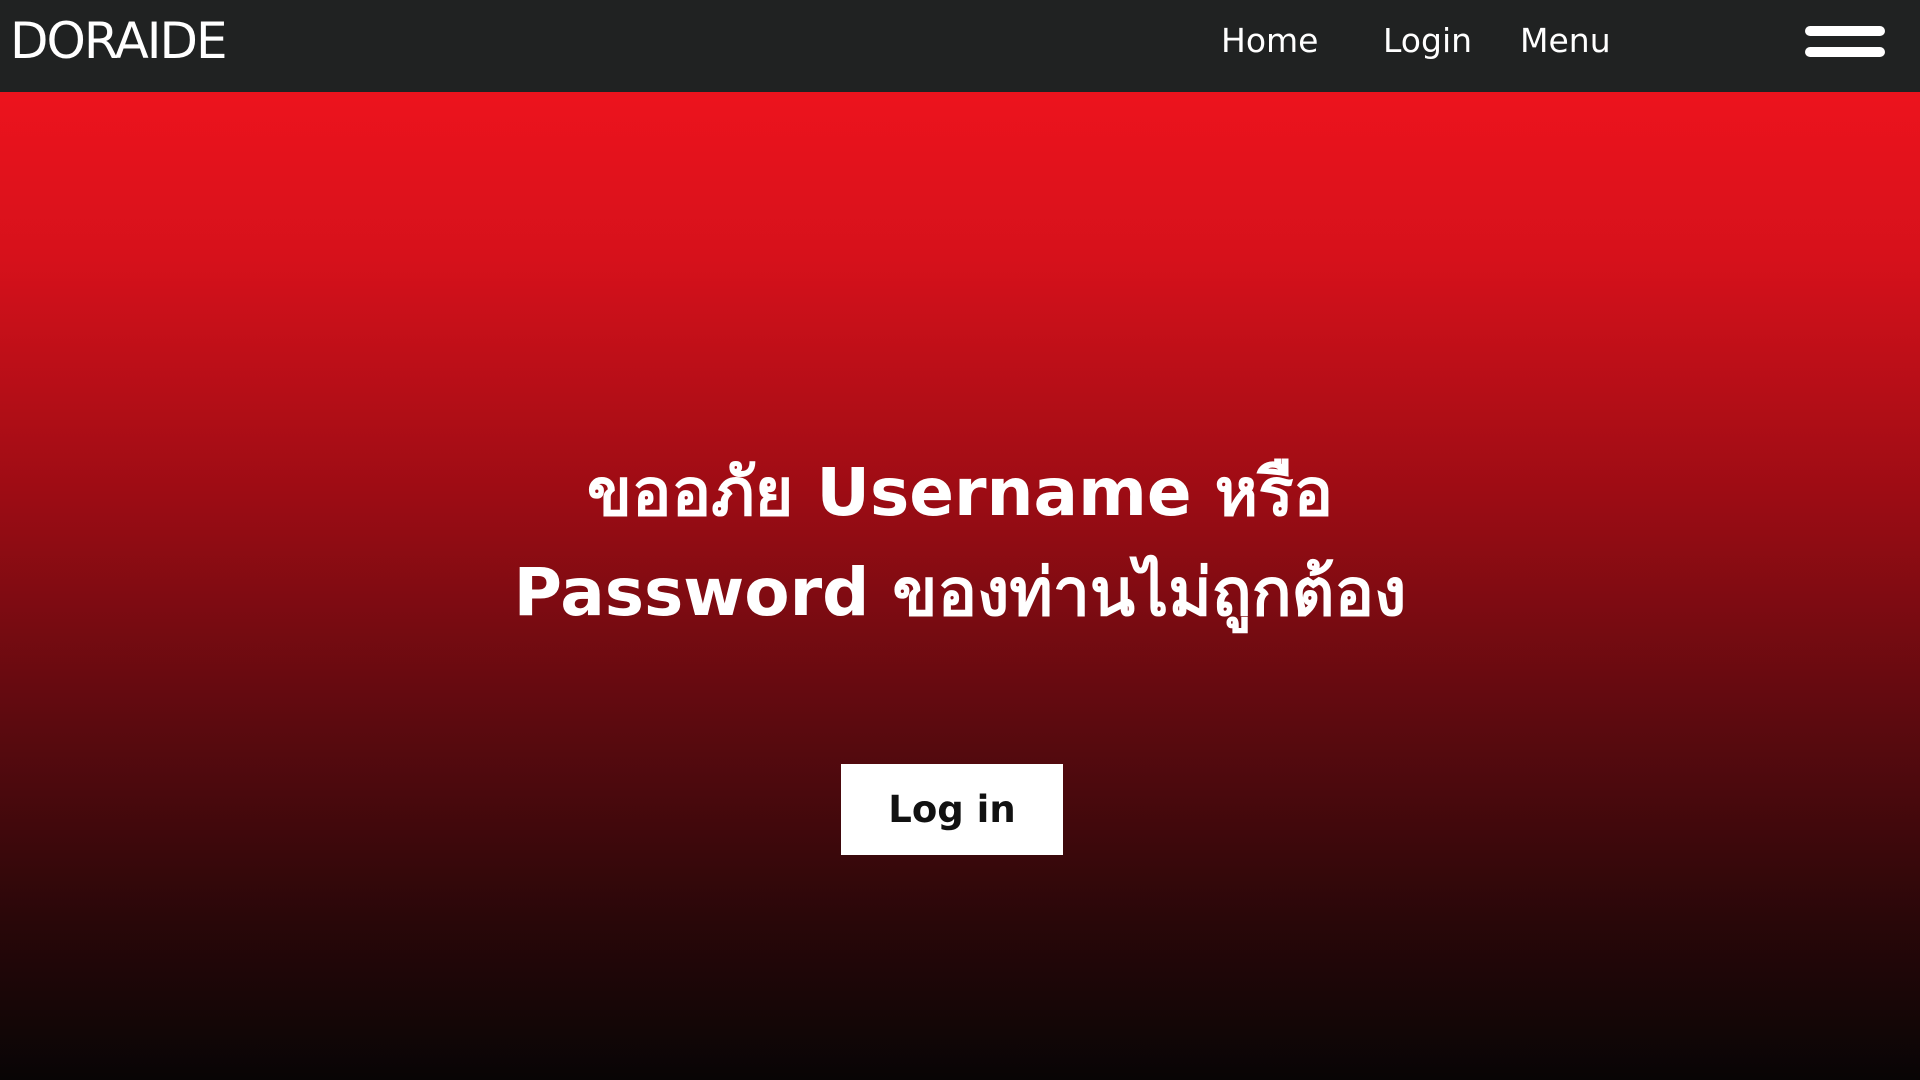  Describe the element at coordinates (1565, 41) in the screenshot. I see `nav-menu-link: Menu` at that location.